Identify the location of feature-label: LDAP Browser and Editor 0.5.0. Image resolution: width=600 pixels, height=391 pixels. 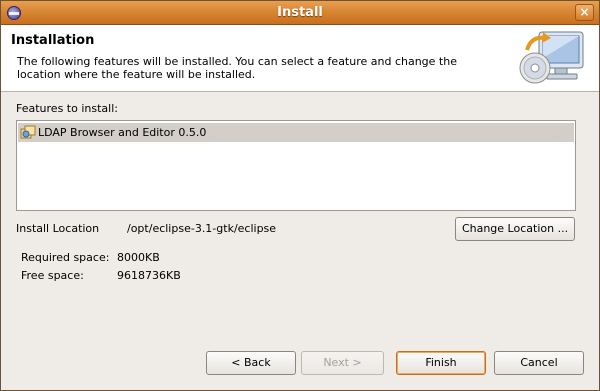
(122, 132).